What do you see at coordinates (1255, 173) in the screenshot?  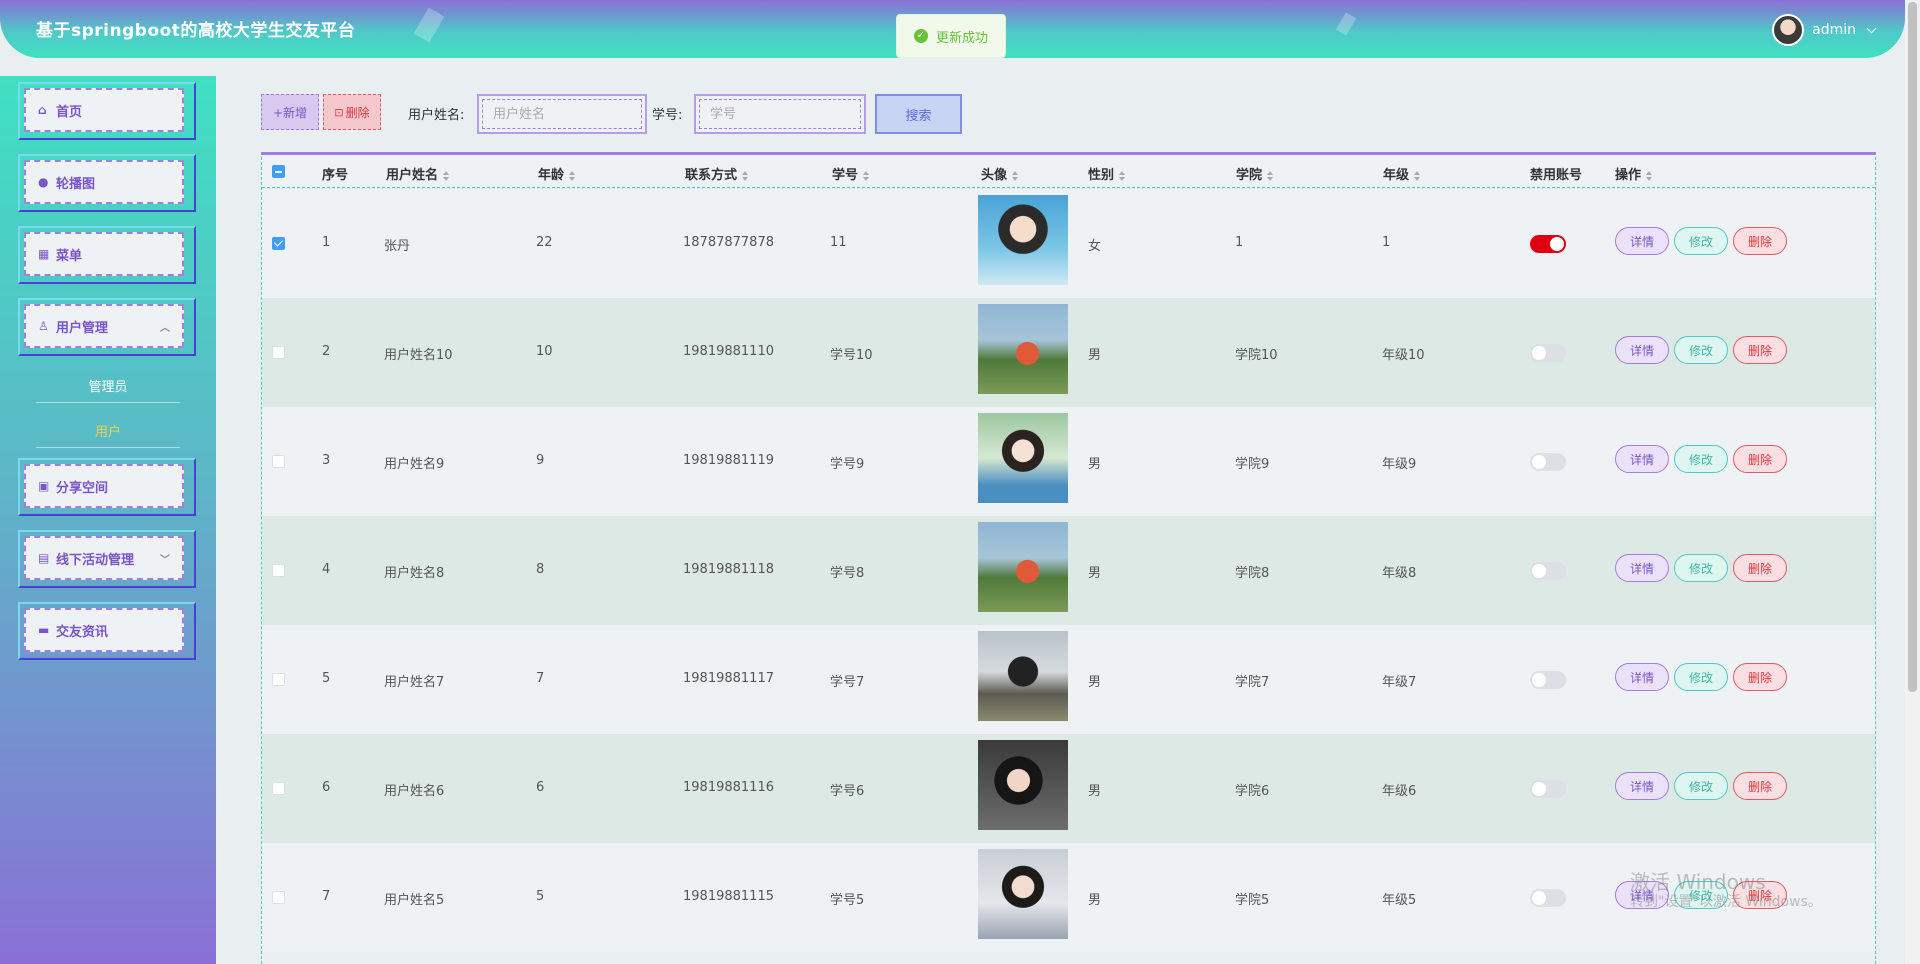 I see `column-header: 学院` at bounding box center [1255, 173].